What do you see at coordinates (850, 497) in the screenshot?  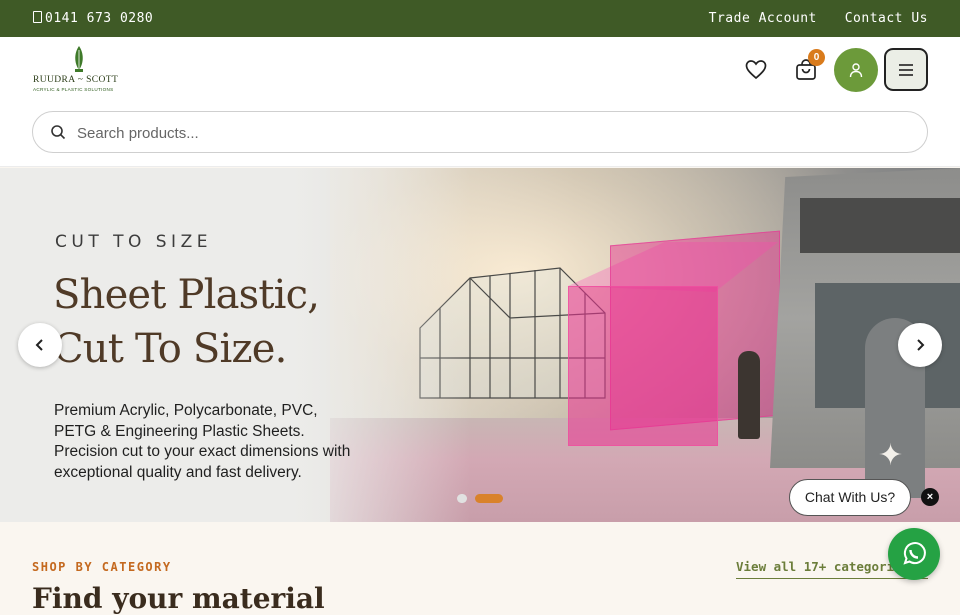 I see `chat-prompt-bubble: Chat With Us?` at bounding box center [850, 497].